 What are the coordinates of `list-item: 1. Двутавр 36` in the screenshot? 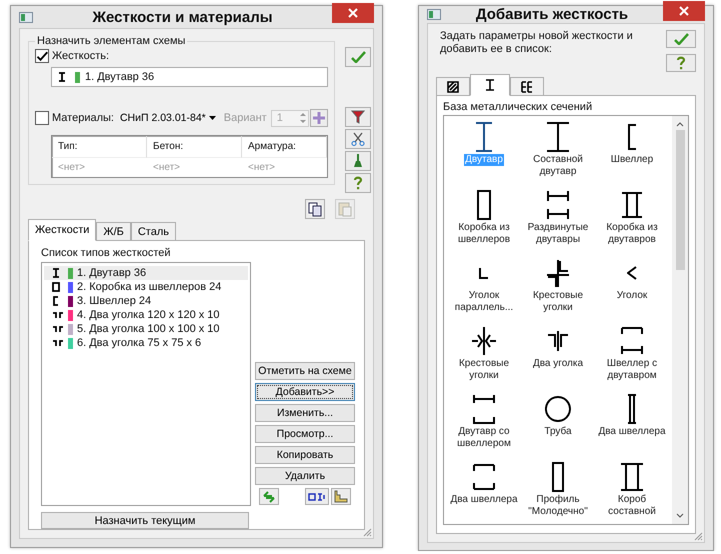 It's located at (146, 273).